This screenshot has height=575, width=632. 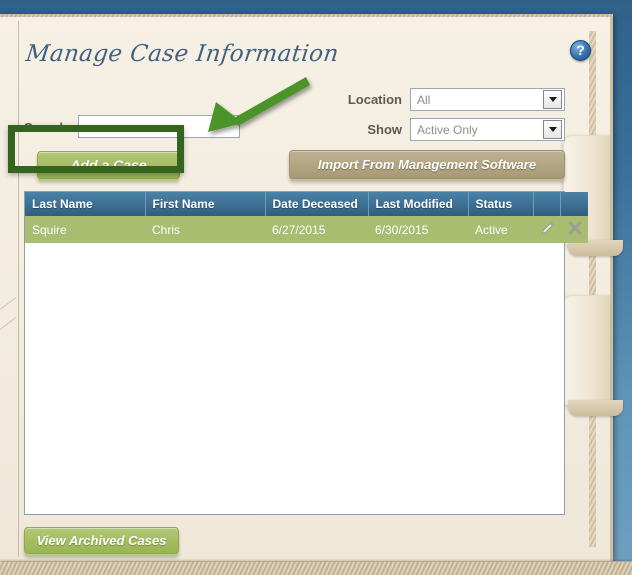 I want to click on cell-delete, so click(x=574, y=229).